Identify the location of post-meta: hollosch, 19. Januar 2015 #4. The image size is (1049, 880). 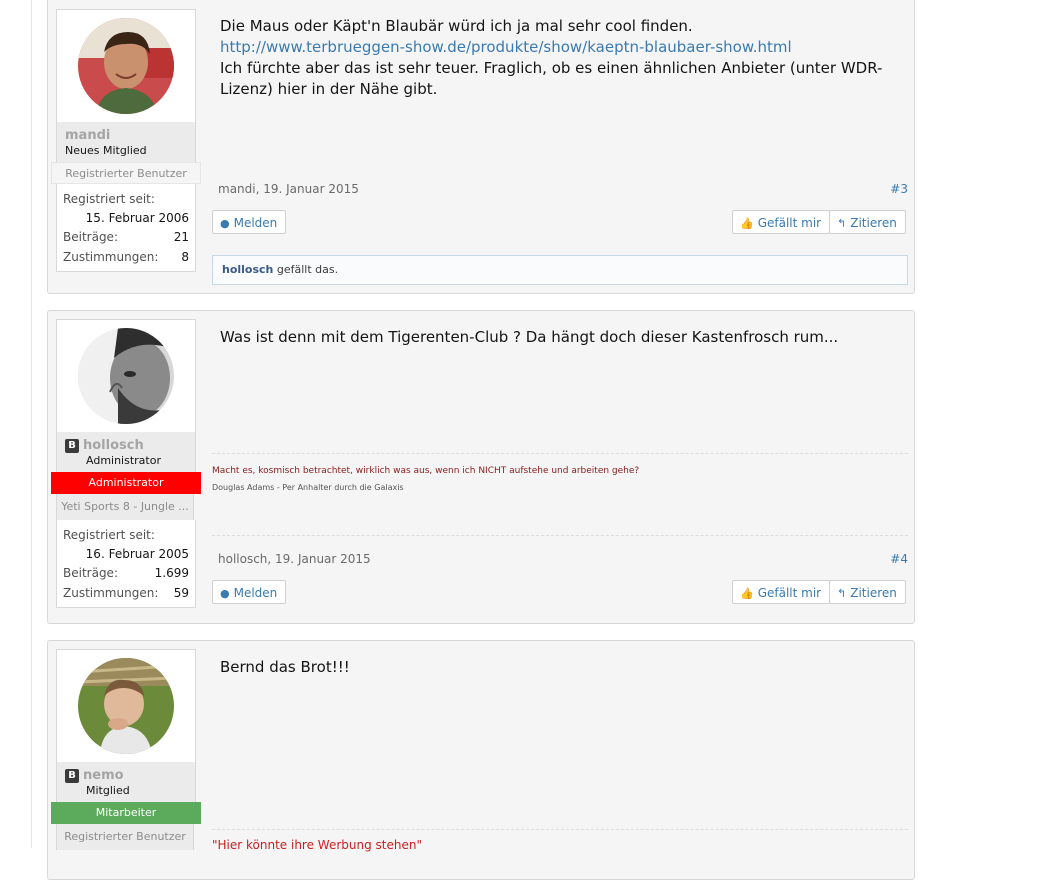
(563, 559).